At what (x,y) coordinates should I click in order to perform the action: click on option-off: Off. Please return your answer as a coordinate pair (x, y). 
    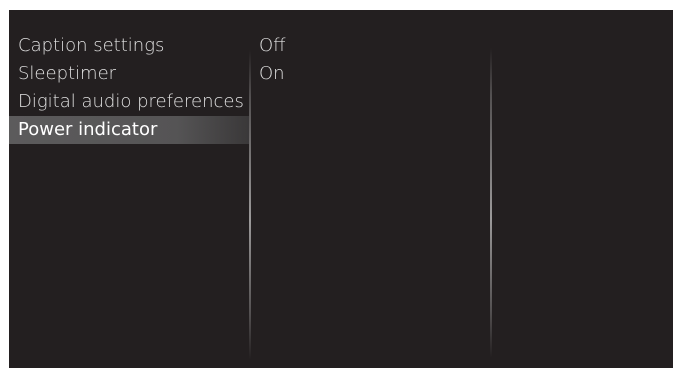
    Looking at the image, I should click on (371, 46).